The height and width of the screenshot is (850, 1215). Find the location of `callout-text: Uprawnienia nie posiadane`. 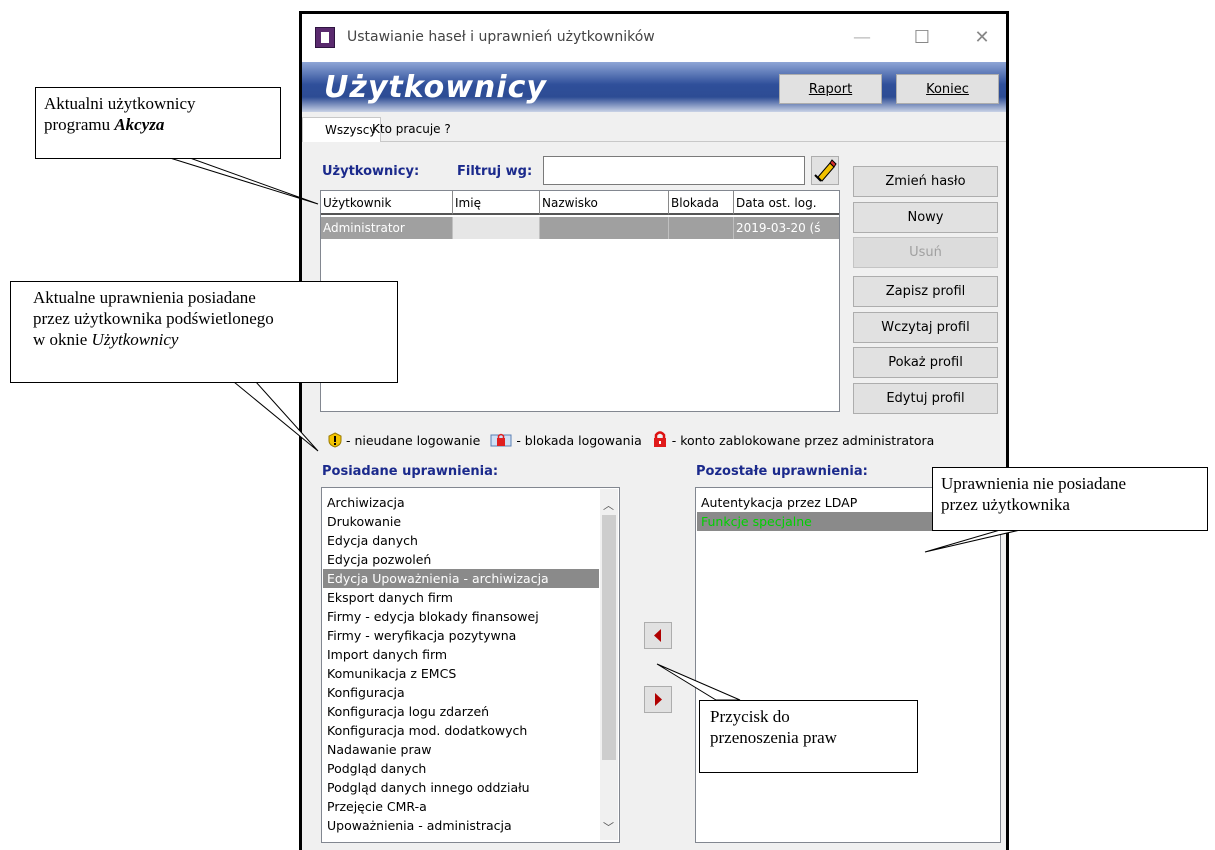

callout-text: Uprawnienia nie posiadane is located at coordinates (1034, 483).